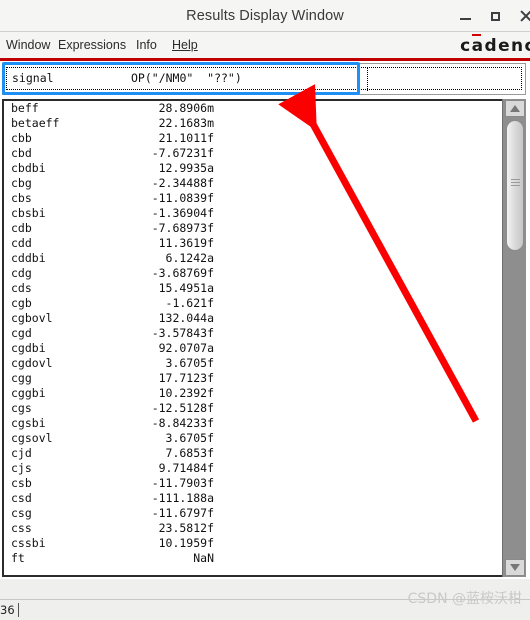 The height and width of the screenshot is (620, 530). What do you see at coordinates (182, 153) in the screenshot?
I see `row-signal-value: -7.67231f` at bounding box center [182, 153].